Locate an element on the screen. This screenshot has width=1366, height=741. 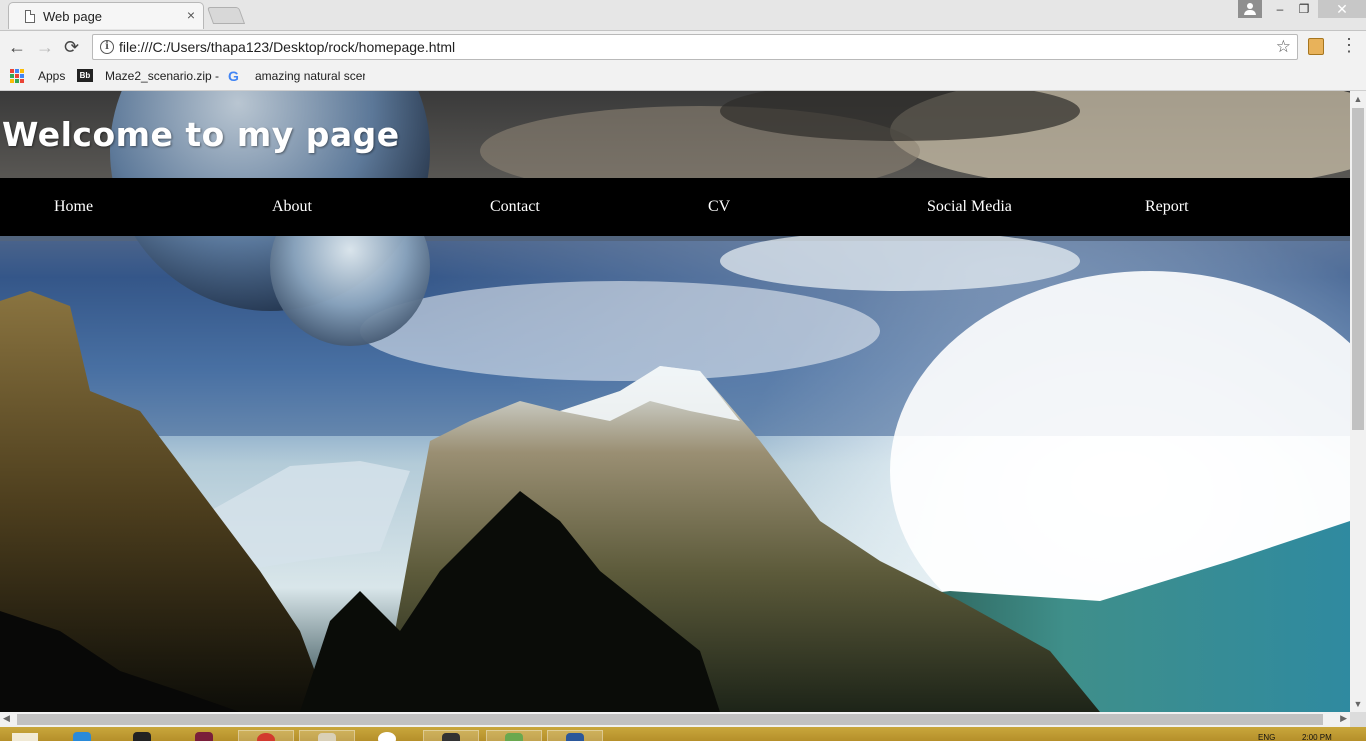
close-window-button: ✕ is located at coordinates (1342, 9).